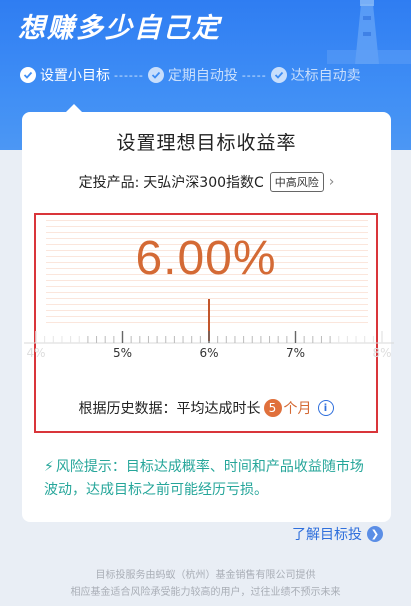  I want to click on history-text: 根据历史数据：平均达成时长, so click(169, 409).